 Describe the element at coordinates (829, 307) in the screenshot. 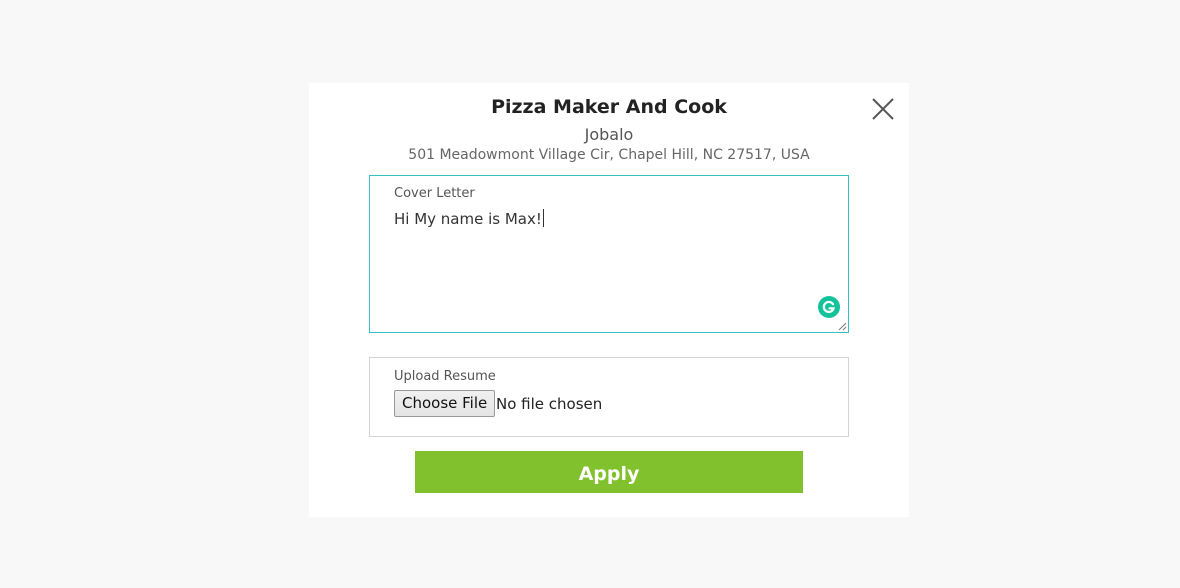

I see `grammarly-icon` at that location.